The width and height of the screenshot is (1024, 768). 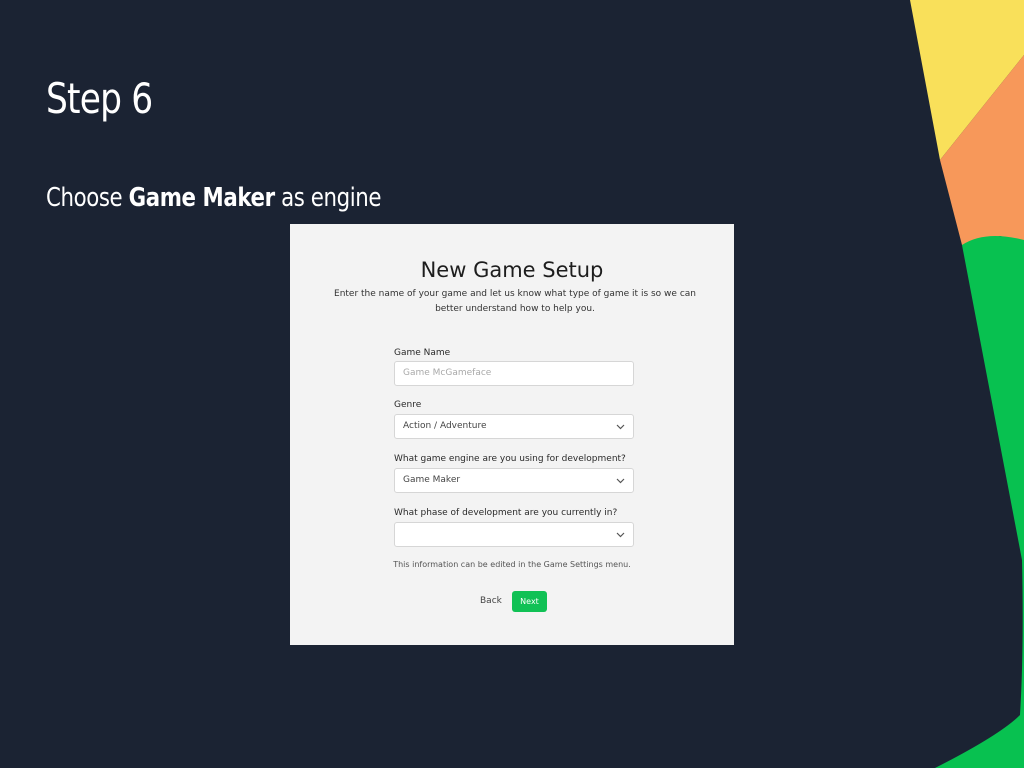 I want to click on genre-selected-value: Action / Adventure, so click(x=445, y=426).